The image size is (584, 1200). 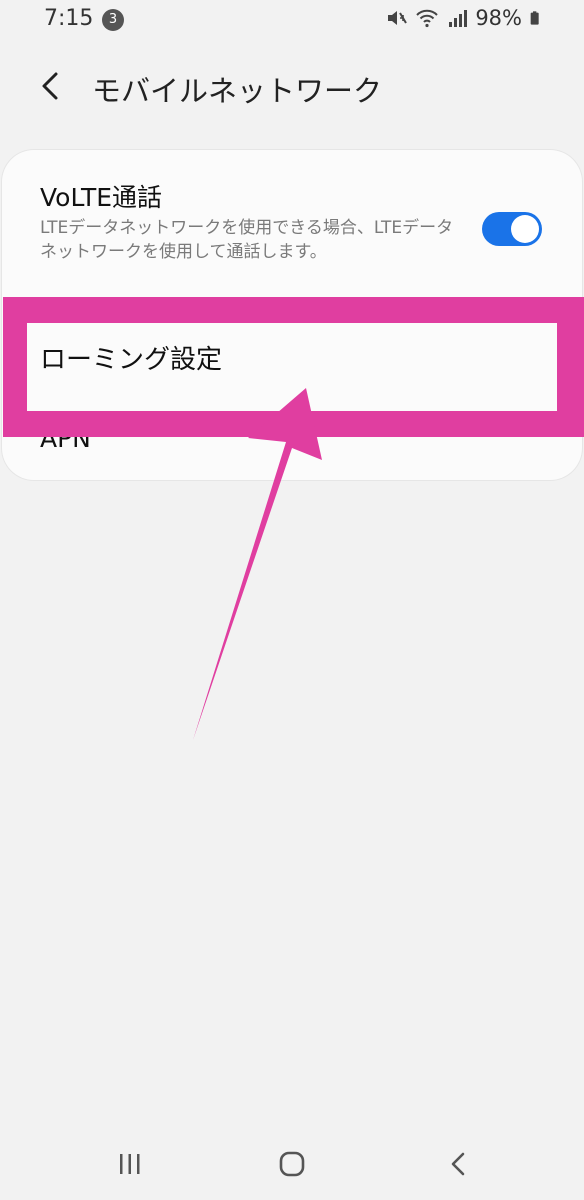 I want to click on recent-apps-icon, so click(x=130, y=1164).